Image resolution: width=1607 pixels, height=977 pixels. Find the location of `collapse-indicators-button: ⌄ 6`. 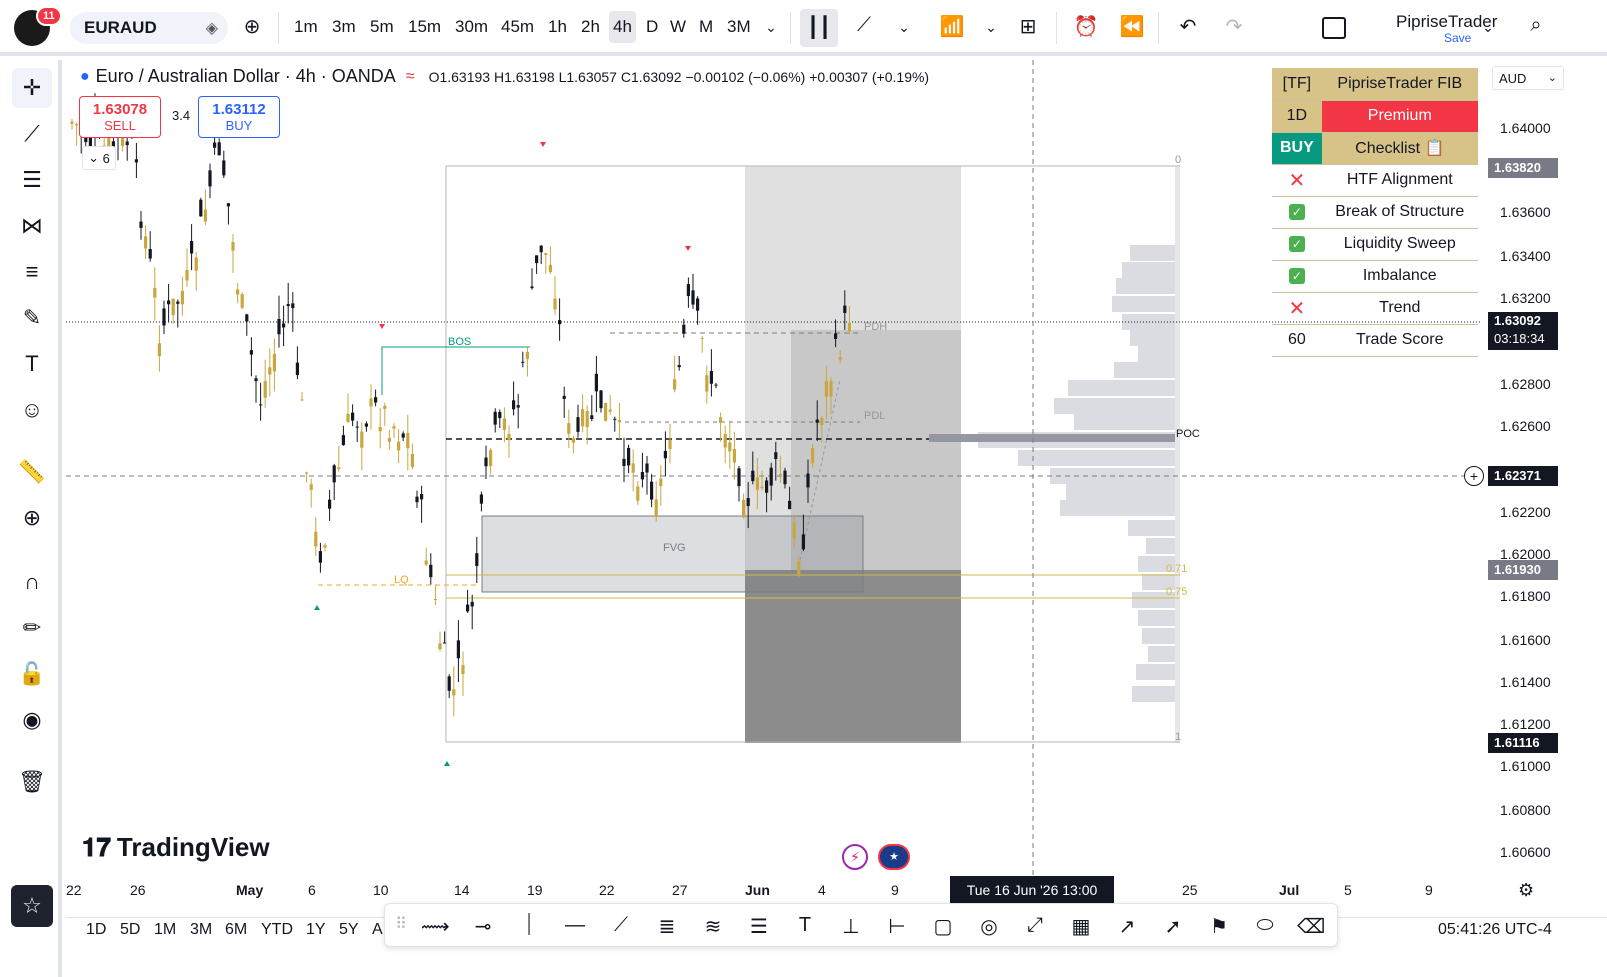

collapse-indicators-button: ⌄ 6 is located at coordinates (99, 158).